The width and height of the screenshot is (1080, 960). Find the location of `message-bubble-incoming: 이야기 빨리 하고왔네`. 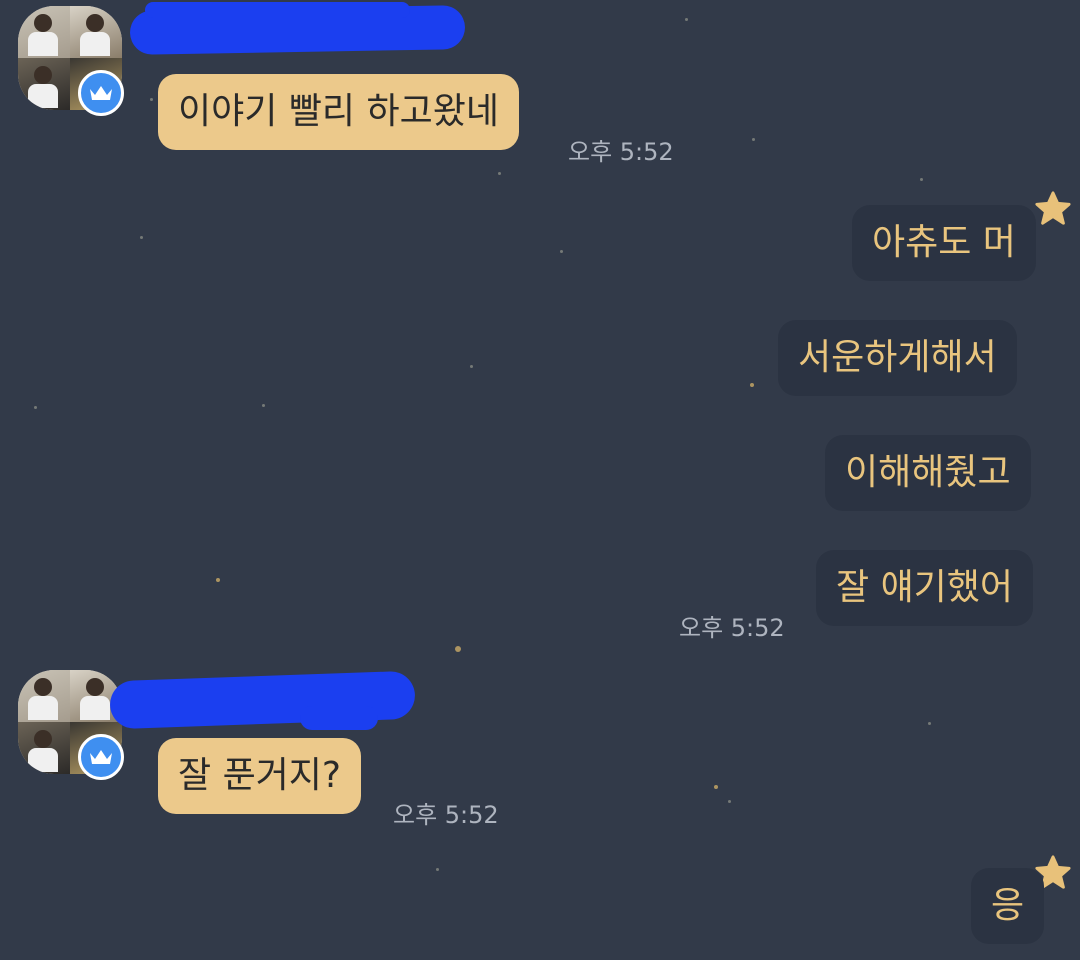

message-bubble-incoming: 이야기 빨리 하고왔네 is located at coordinates (338, 112).